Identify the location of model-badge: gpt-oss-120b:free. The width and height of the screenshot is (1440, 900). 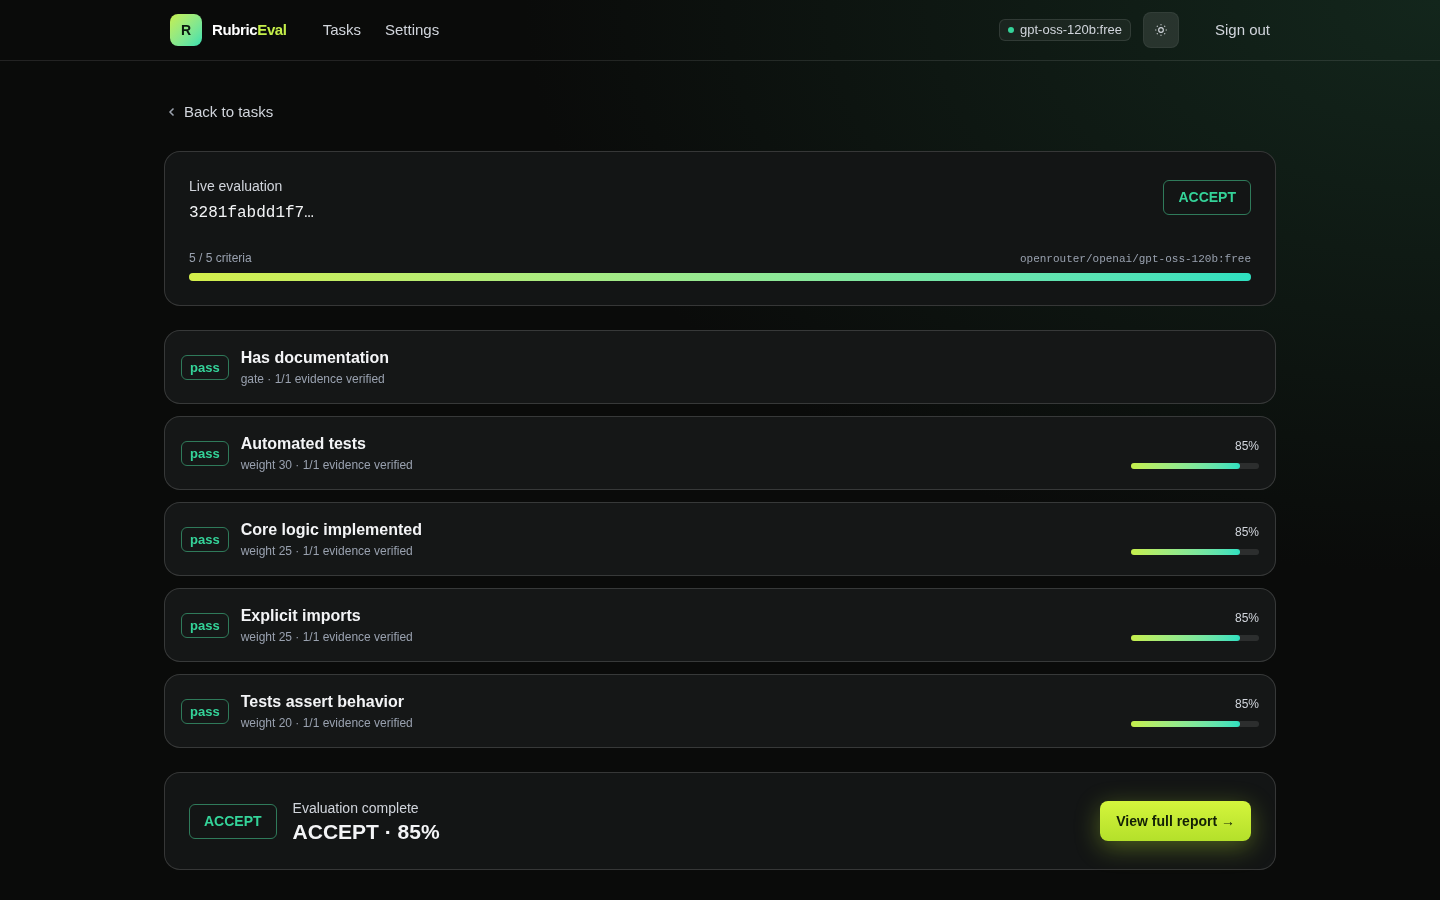
(1065, 30).